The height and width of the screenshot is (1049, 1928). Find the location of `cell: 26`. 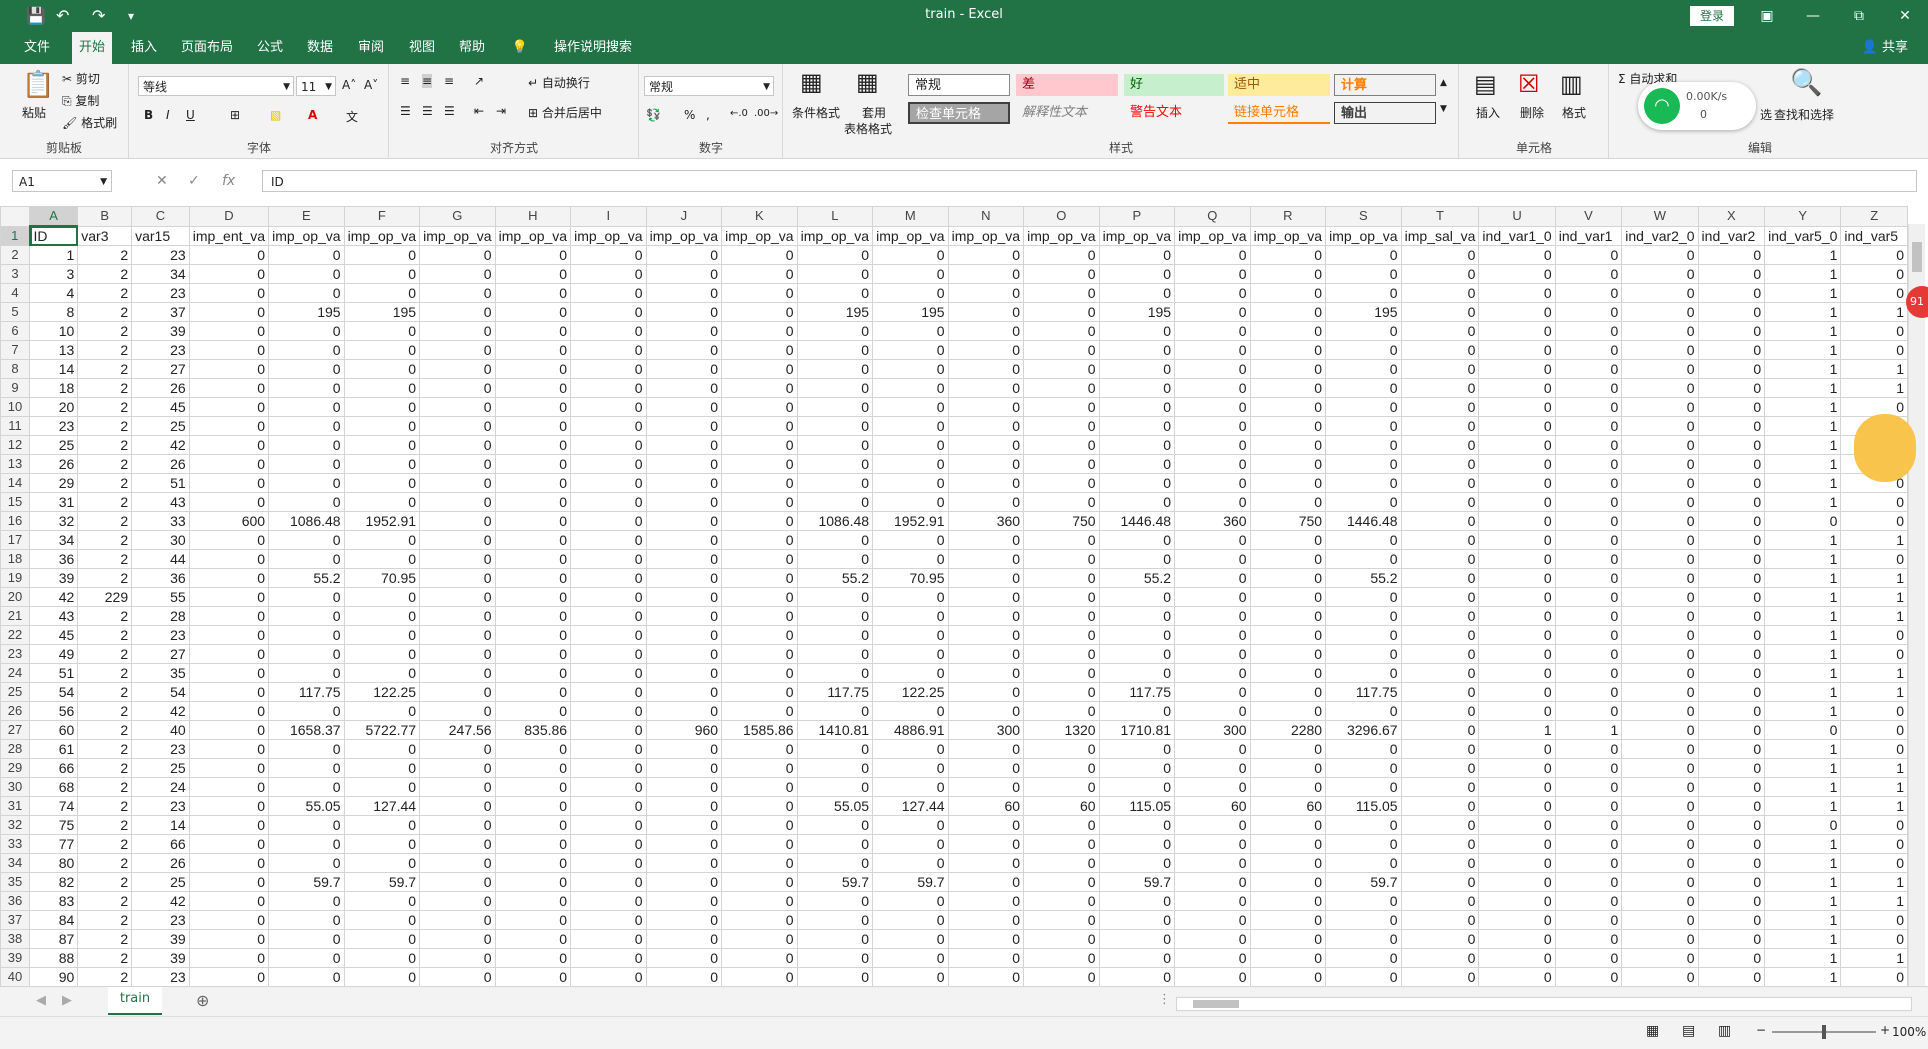

cell: 26 is located at coordinates (160, 388).